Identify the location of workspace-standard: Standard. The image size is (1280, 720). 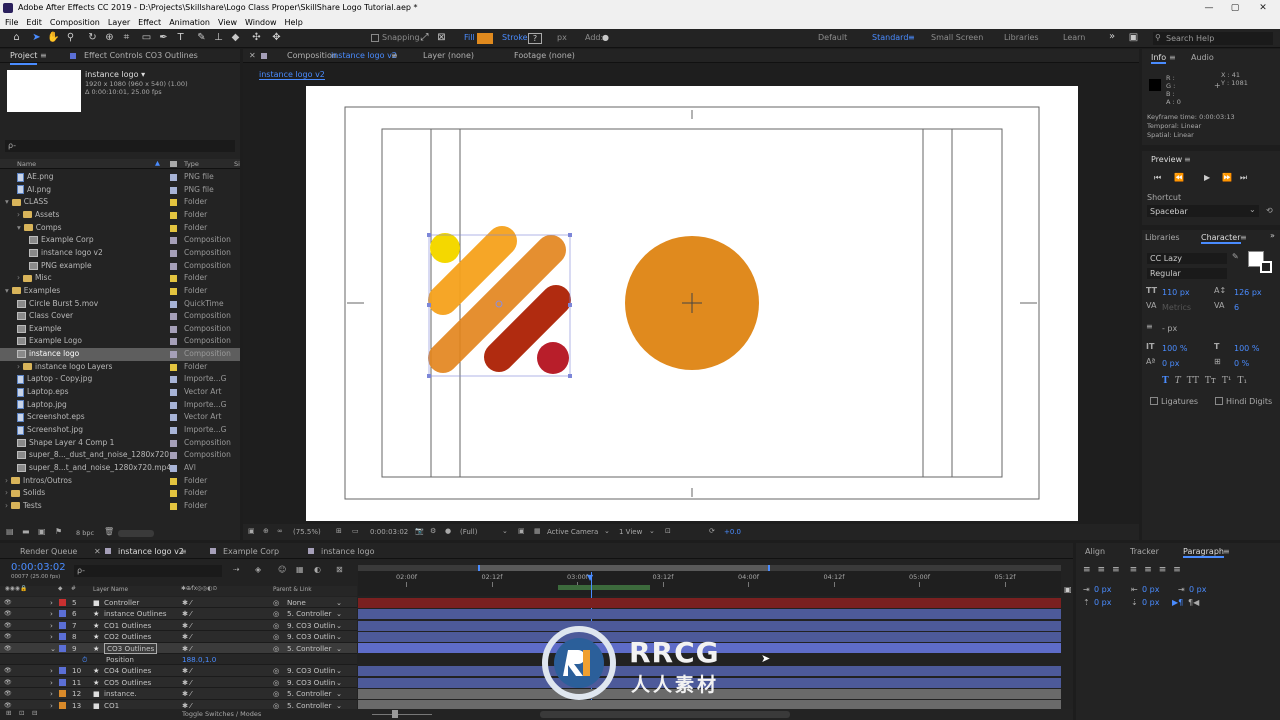
(890, 37).